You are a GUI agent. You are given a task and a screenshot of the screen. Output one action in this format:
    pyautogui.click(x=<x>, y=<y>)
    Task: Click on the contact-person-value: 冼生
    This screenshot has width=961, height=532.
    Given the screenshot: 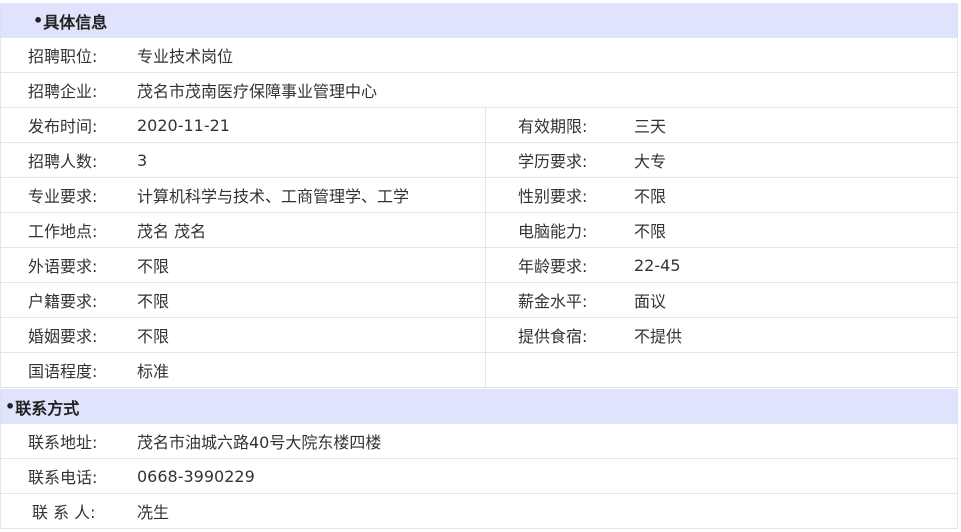 What is the action you would take?
    pyautogui.click(x=153, y=512)
    